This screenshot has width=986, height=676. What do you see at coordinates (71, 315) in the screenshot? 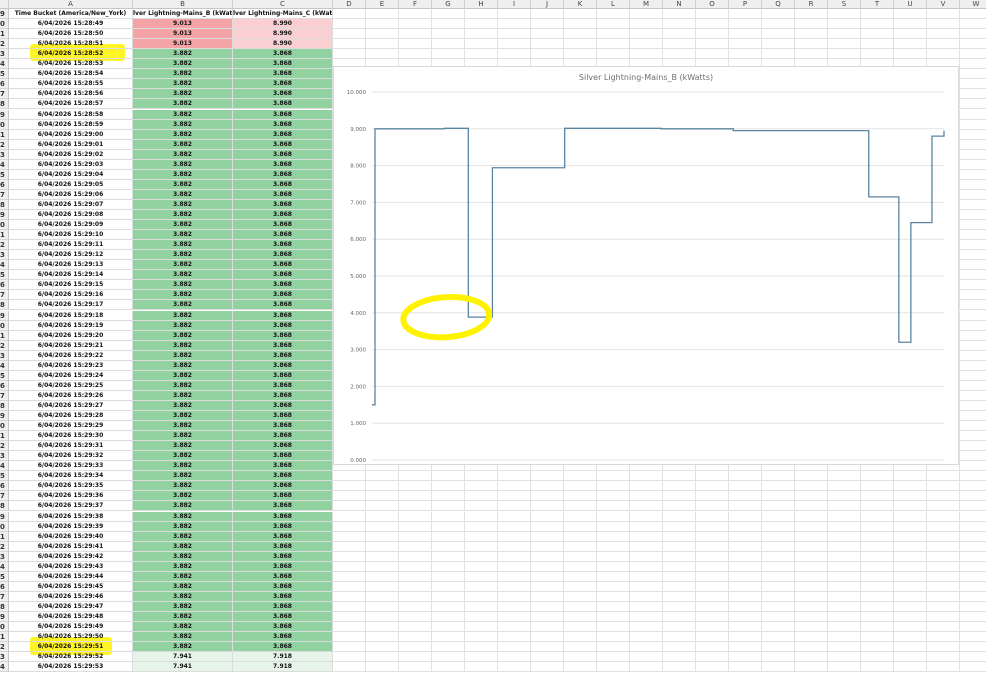
I see `timestamp-cell: 6/04/2026 15:29:18` at bounding box center [71, 315].